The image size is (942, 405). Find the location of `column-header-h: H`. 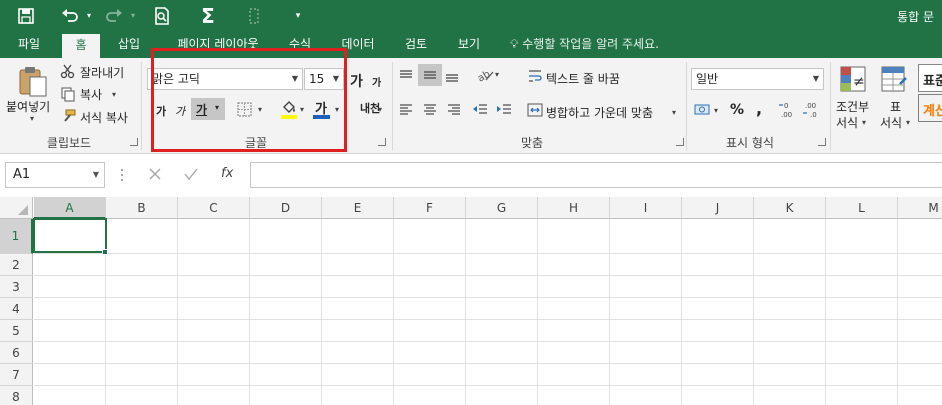

column-header-h: H is located at coordinates (574, 208).